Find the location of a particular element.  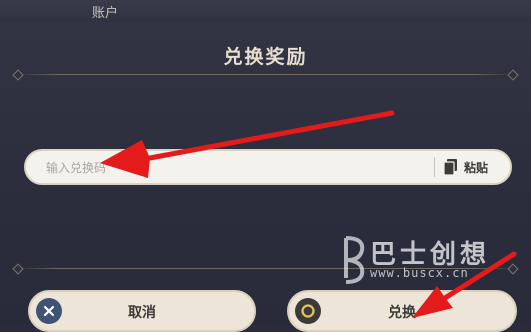

redeem-code-input is located at coordinates (236, 168).